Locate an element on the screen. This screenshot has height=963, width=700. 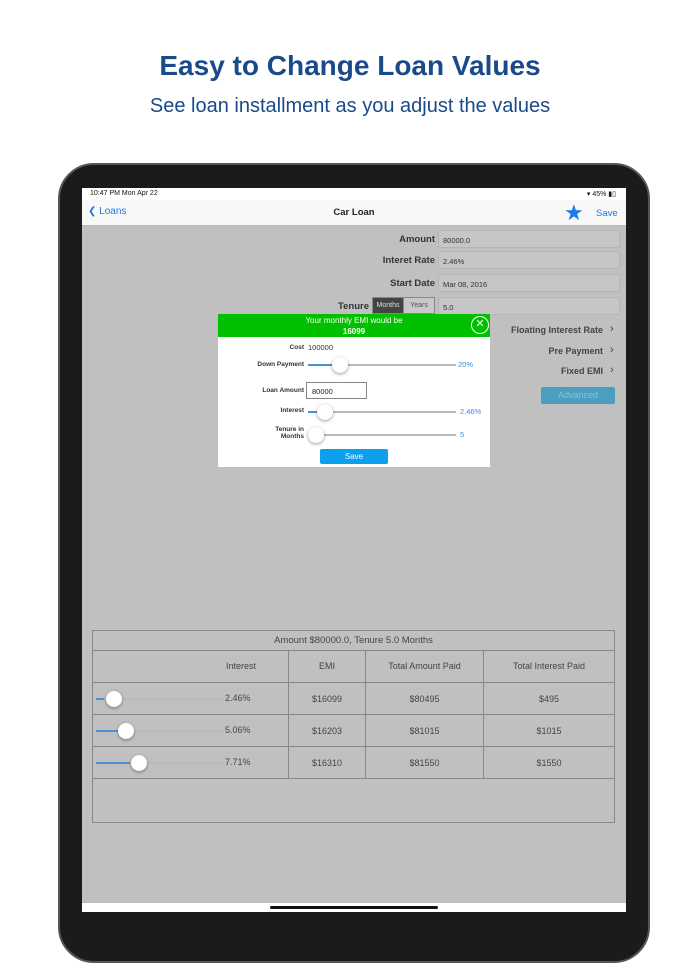
cost-value: 100000 is located at coordinates (321, 347).